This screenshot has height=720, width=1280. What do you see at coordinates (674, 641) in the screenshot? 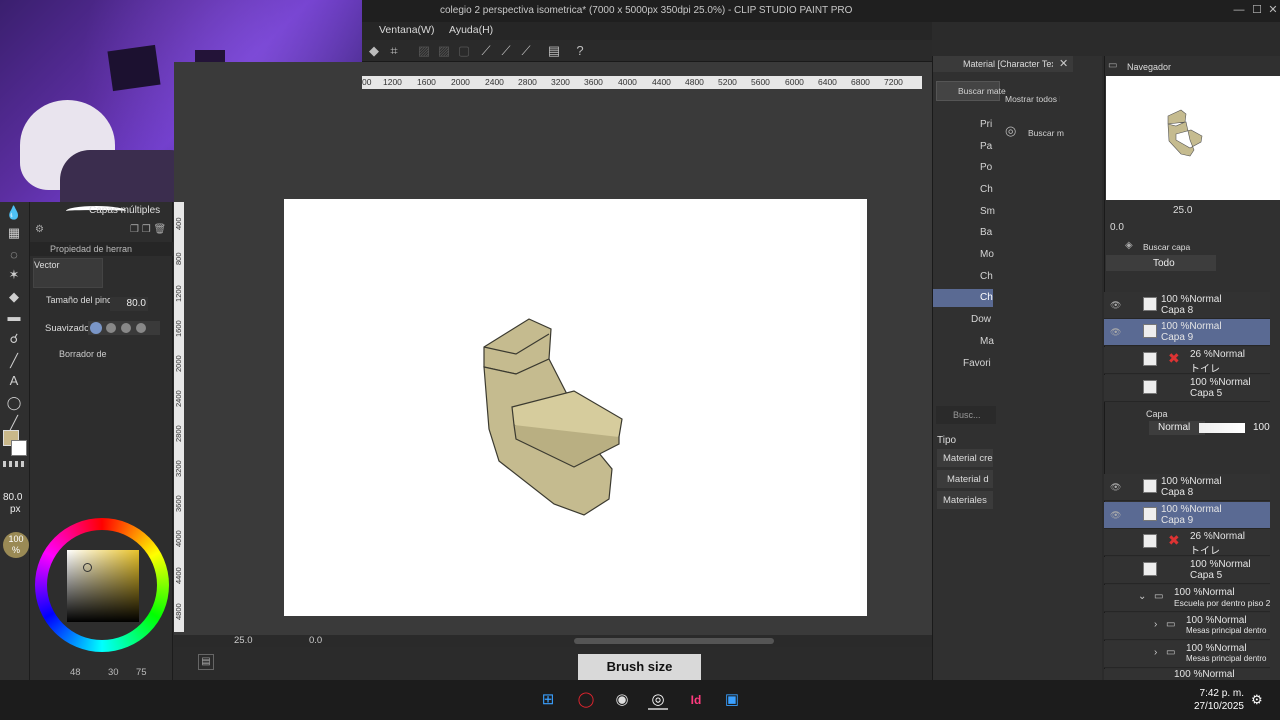
I see `horizontal-scrollbar` at bounding box center [674, 641].